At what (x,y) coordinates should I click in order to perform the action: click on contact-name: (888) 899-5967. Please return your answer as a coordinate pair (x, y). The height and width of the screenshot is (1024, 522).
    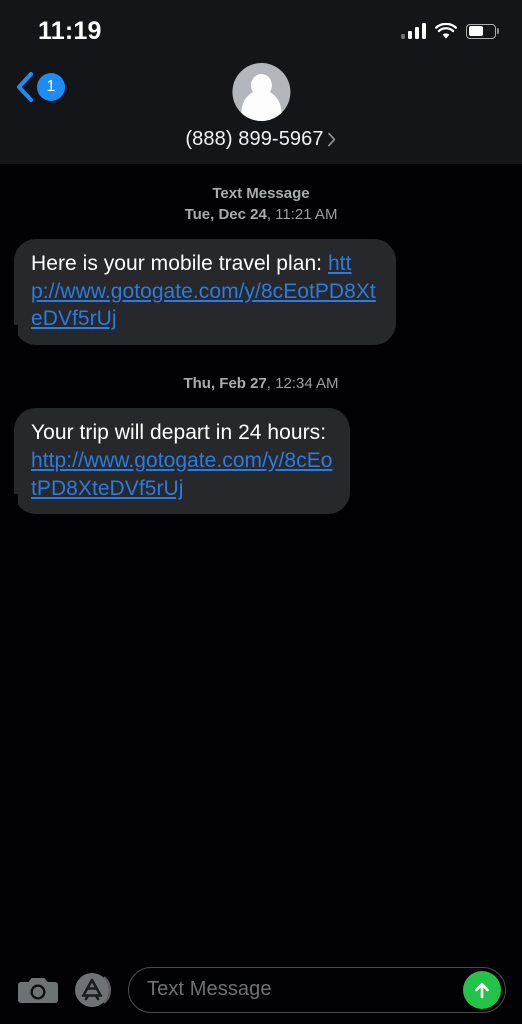
    Looking at the image, I should click on (254, 139).